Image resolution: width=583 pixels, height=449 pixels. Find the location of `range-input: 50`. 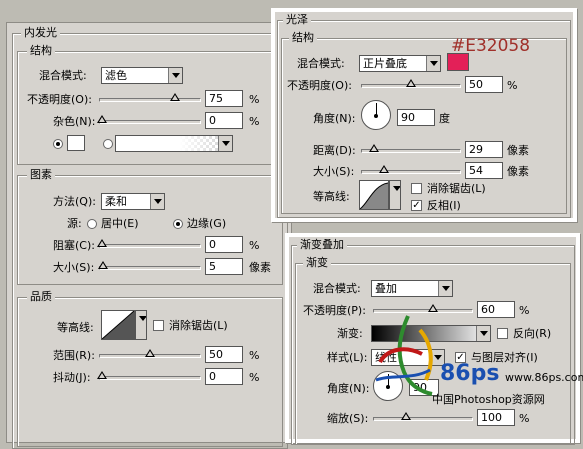

range-input: 50 is located at coordinates (224, 354).